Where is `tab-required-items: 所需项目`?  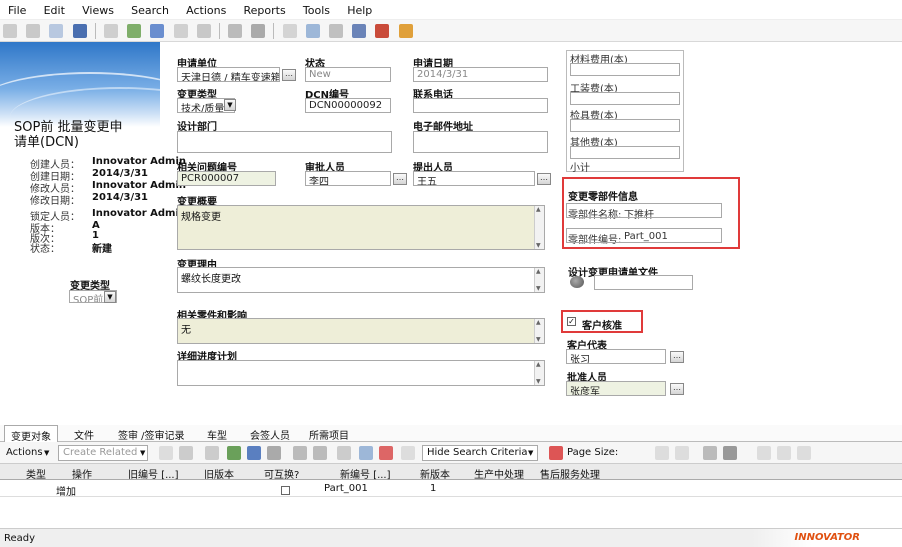 tab-required-items: 所需项目 is located at coordinates (329, 434).